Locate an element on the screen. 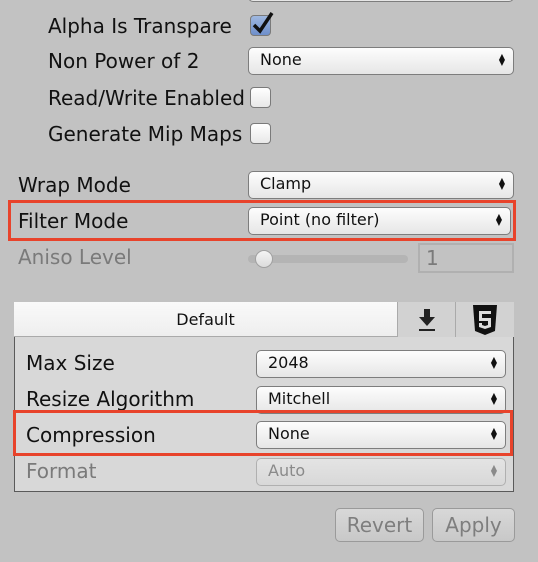 The image size is (538, 562). max-size-value: 2048 is located at coordinates (288, 362).